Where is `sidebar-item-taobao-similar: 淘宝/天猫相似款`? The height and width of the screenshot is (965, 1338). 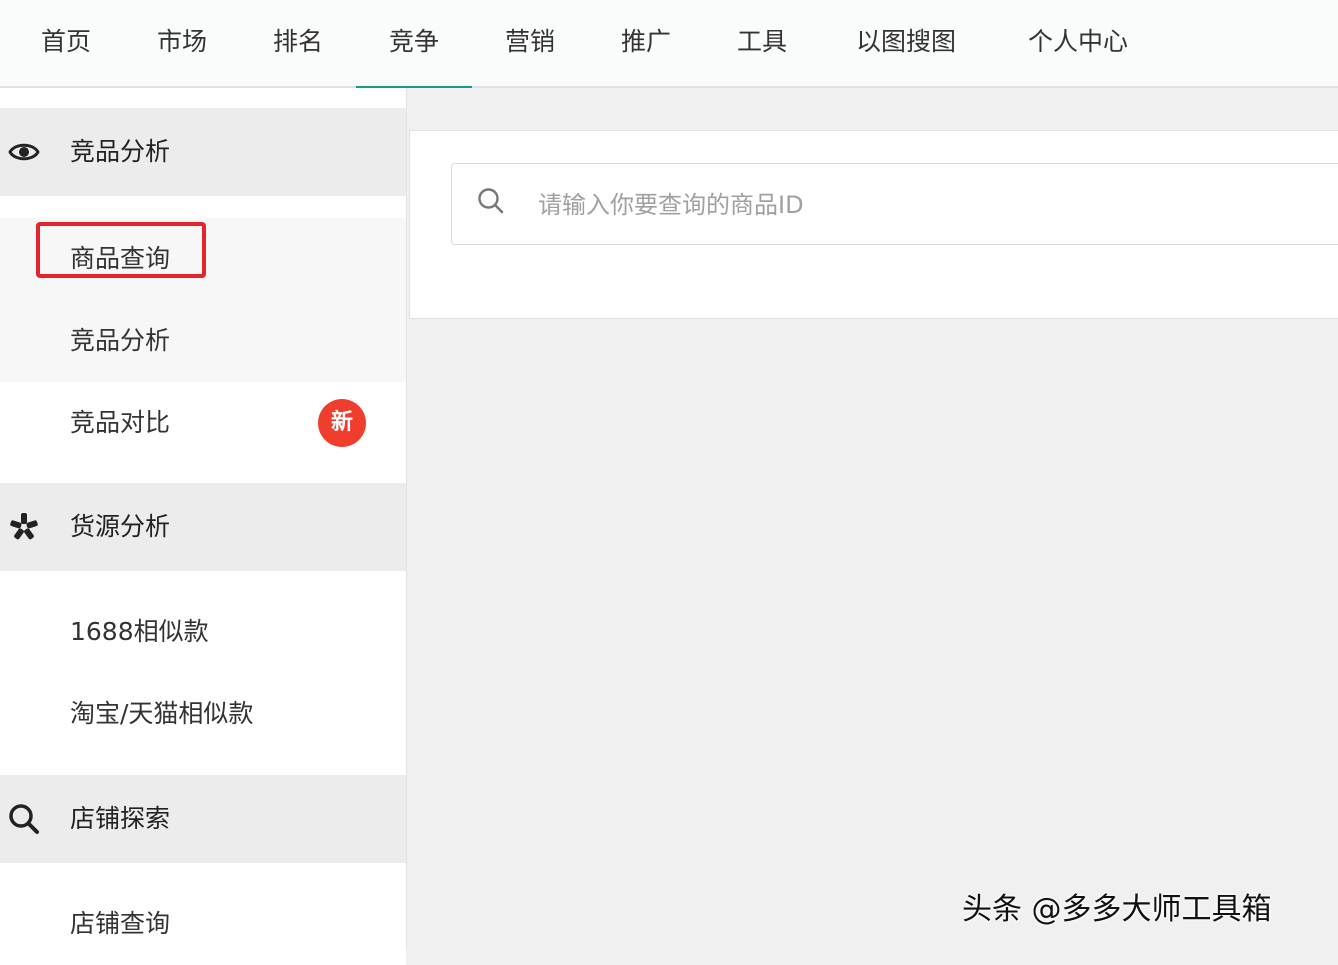
sidebar-item-taobao-similar: 淘宝/天猫相似款 is located at coordinates (203, 714).